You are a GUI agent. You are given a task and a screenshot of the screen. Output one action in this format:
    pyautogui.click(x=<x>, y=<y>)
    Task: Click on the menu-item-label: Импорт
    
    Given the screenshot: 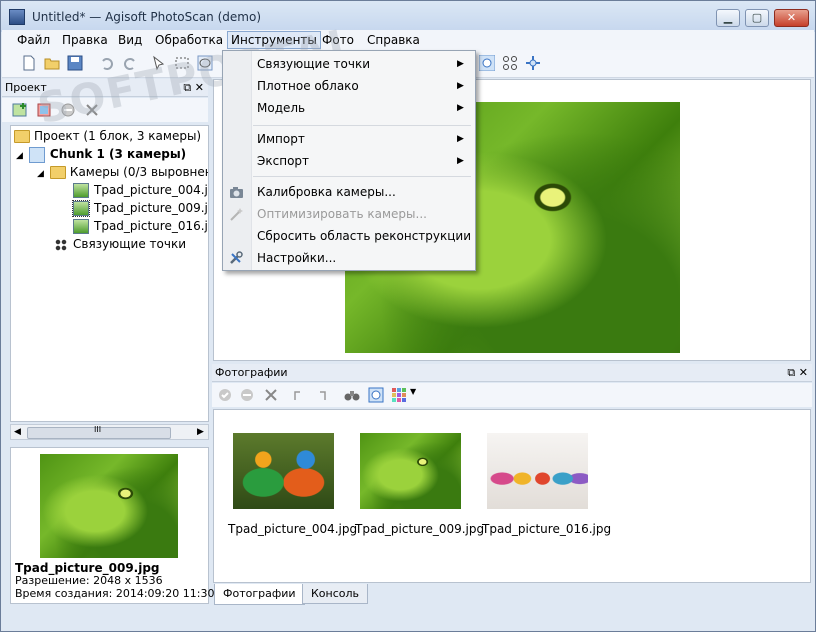 What is the action you would take?
    pyautogui.click(x=281, y=139)
    